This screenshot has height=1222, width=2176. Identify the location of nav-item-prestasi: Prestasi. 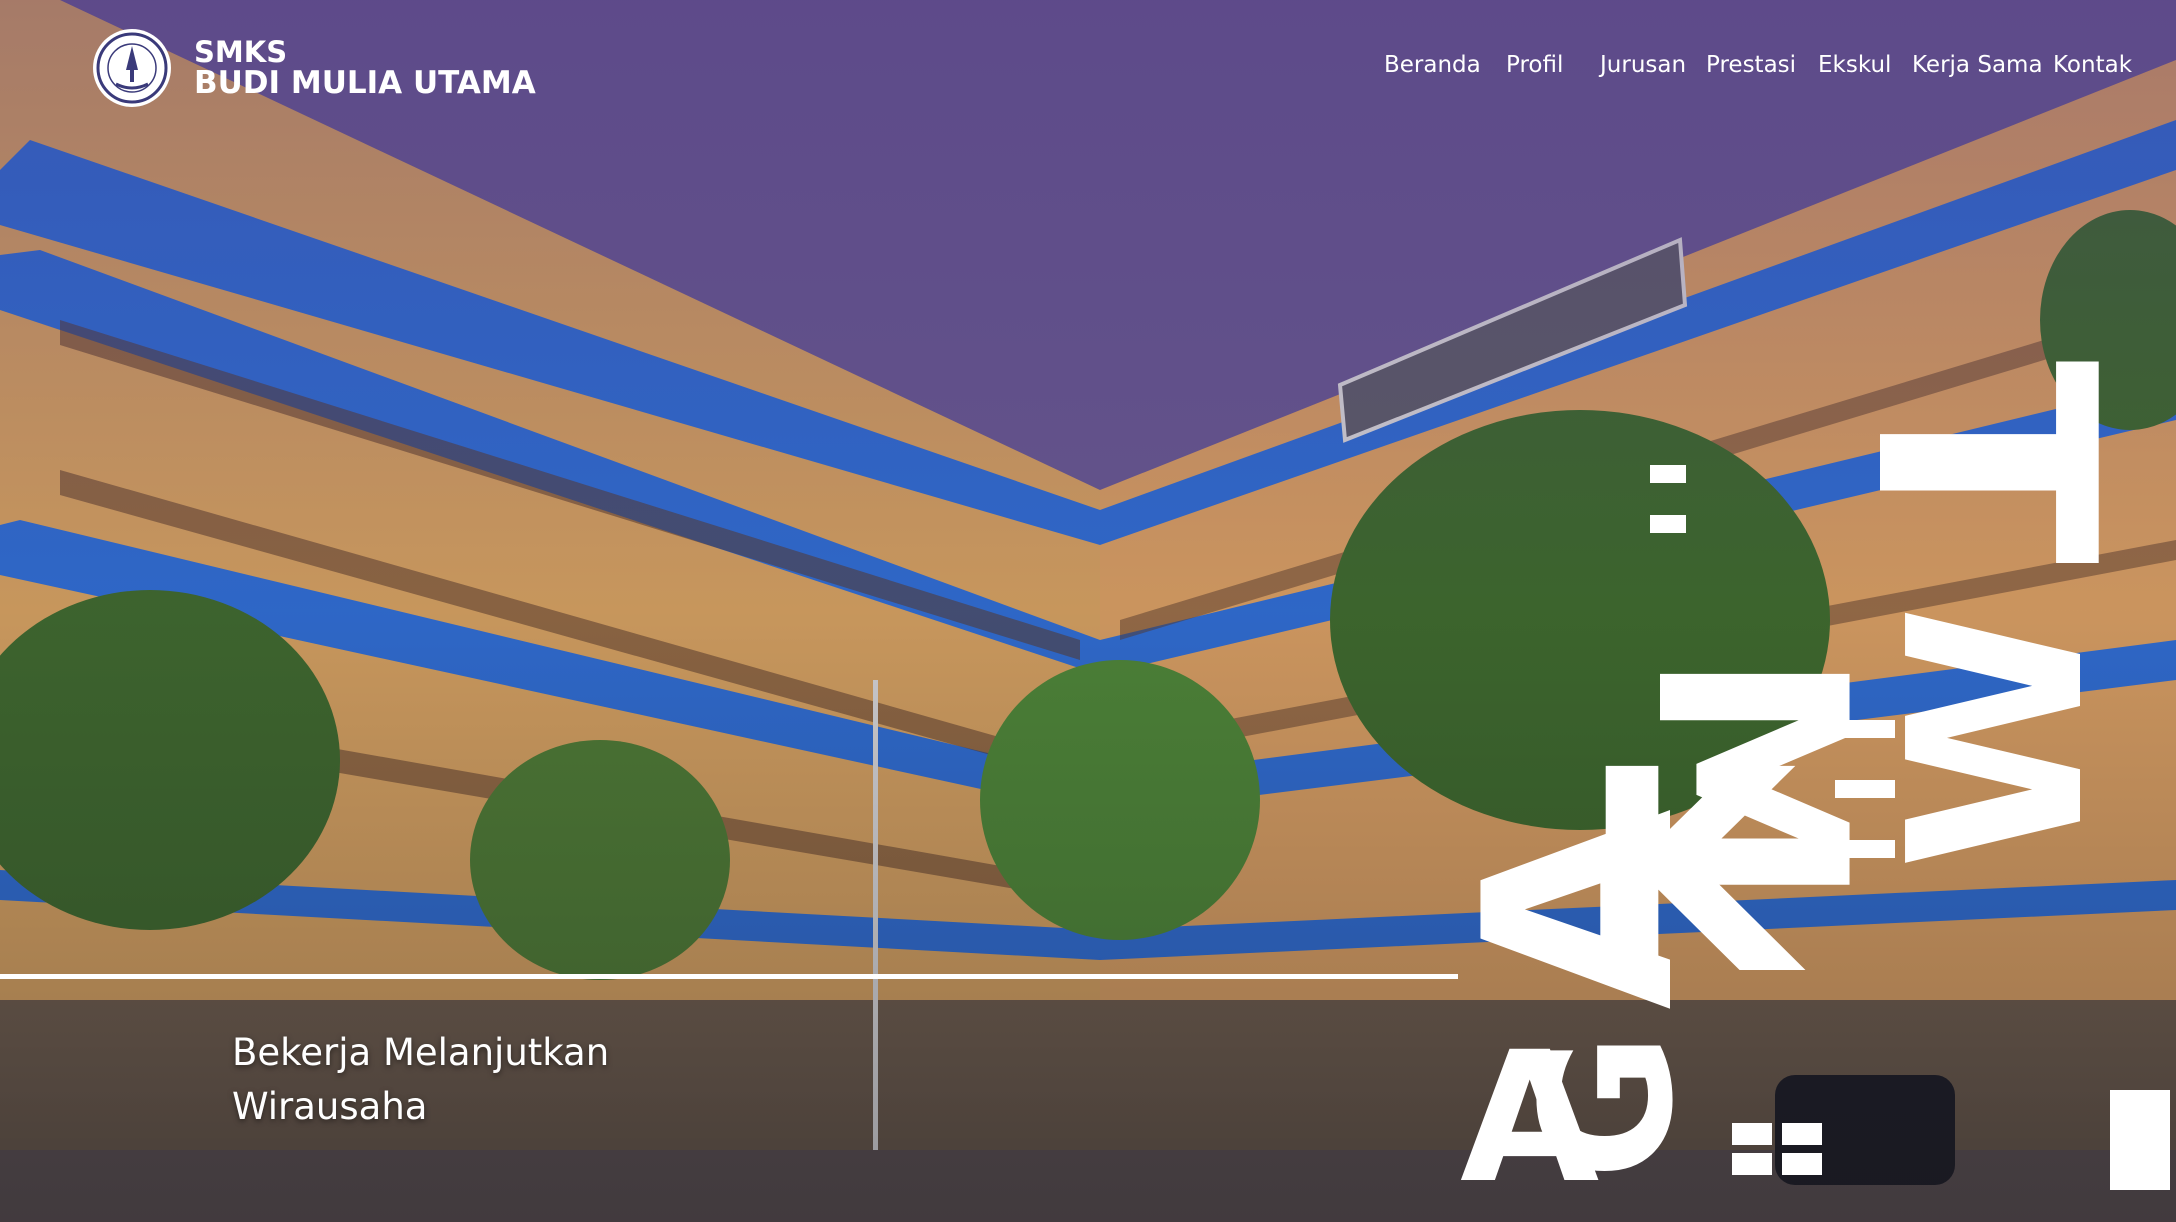
(1751, 65).